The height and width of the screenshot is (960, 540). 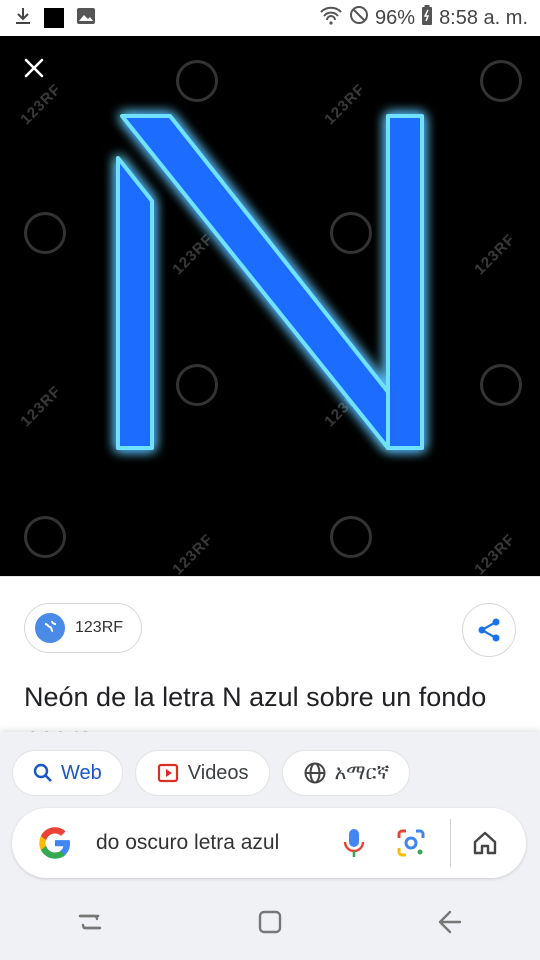 What do you see at coordinates (86, 18) in the screenshot?
I see `image-icon` at bounding box center [86, 18].